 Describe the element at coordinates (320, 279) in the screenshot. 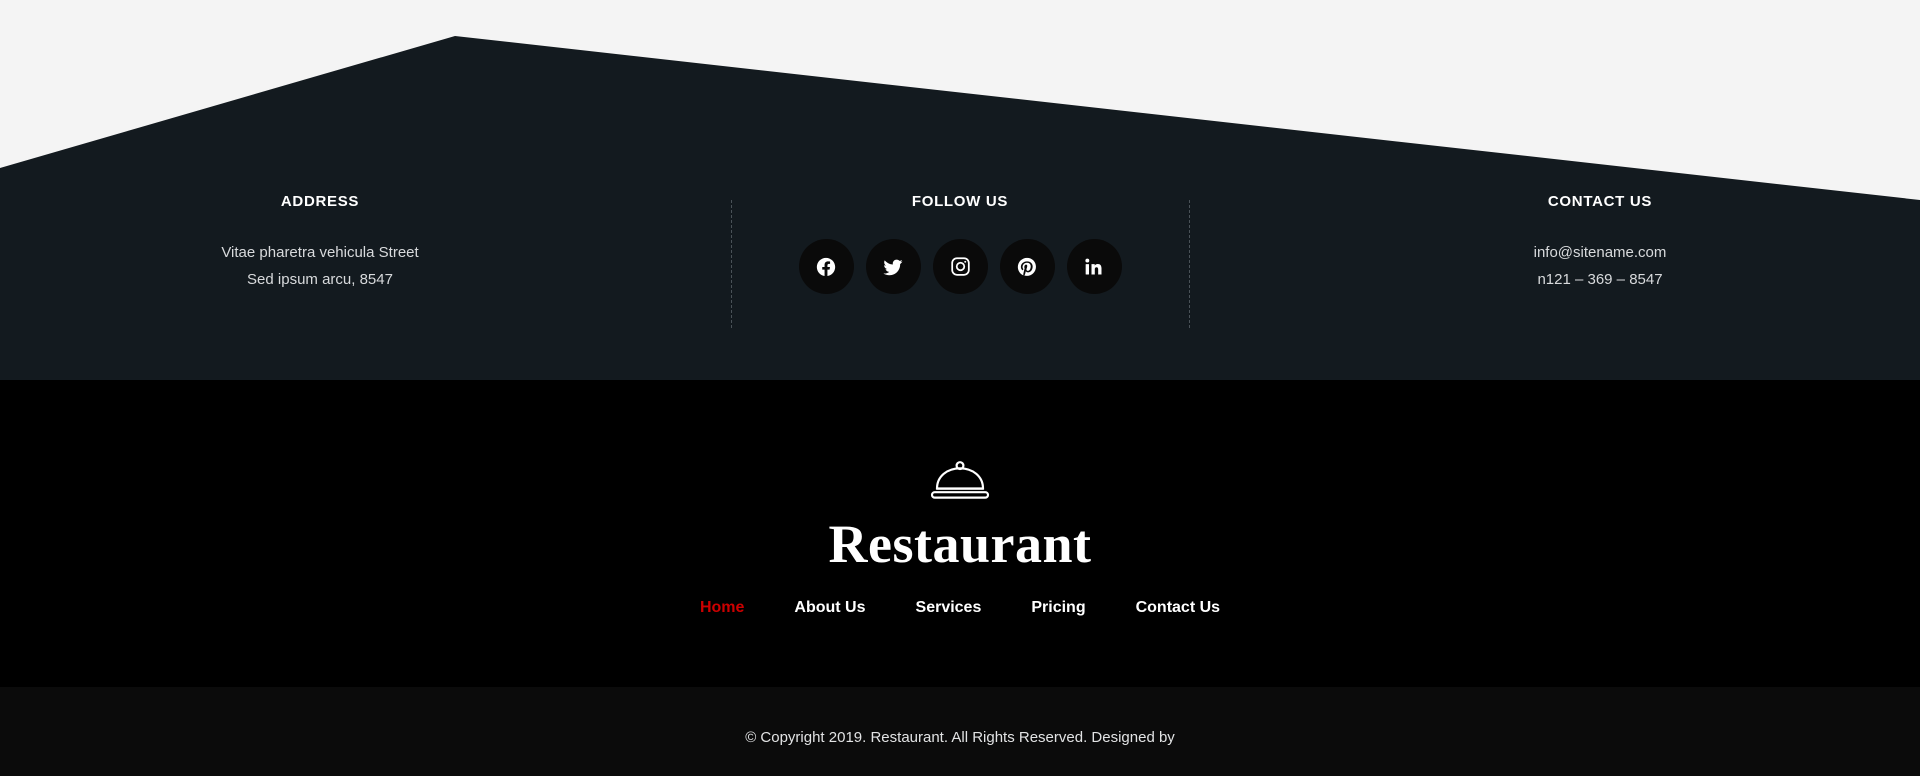

I see `address-line-2: Sed ipsum arcu, 8547` at that location.